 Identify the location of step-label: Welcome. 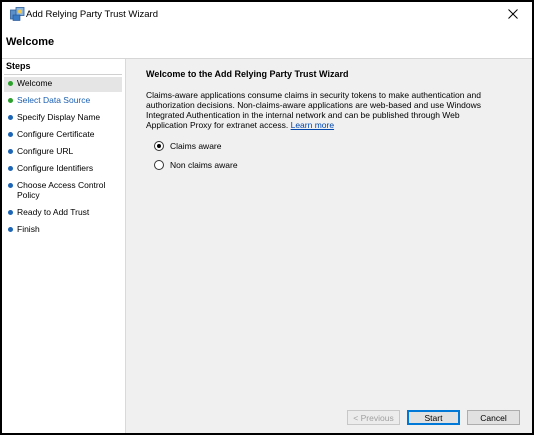
(35, 83).